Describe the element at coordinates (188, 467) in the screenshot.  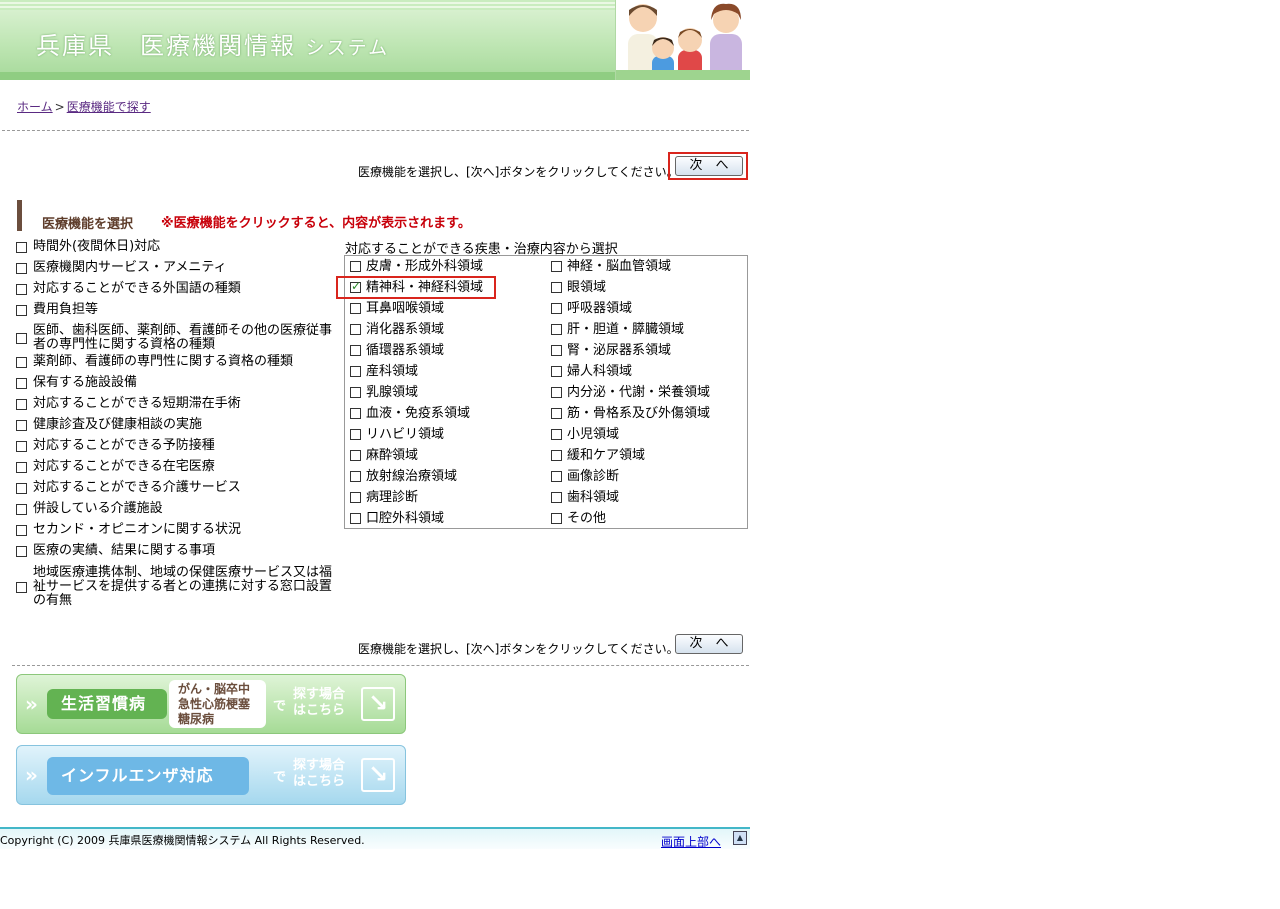
I see `function-label: 対応することができる在宅医療` at that location.